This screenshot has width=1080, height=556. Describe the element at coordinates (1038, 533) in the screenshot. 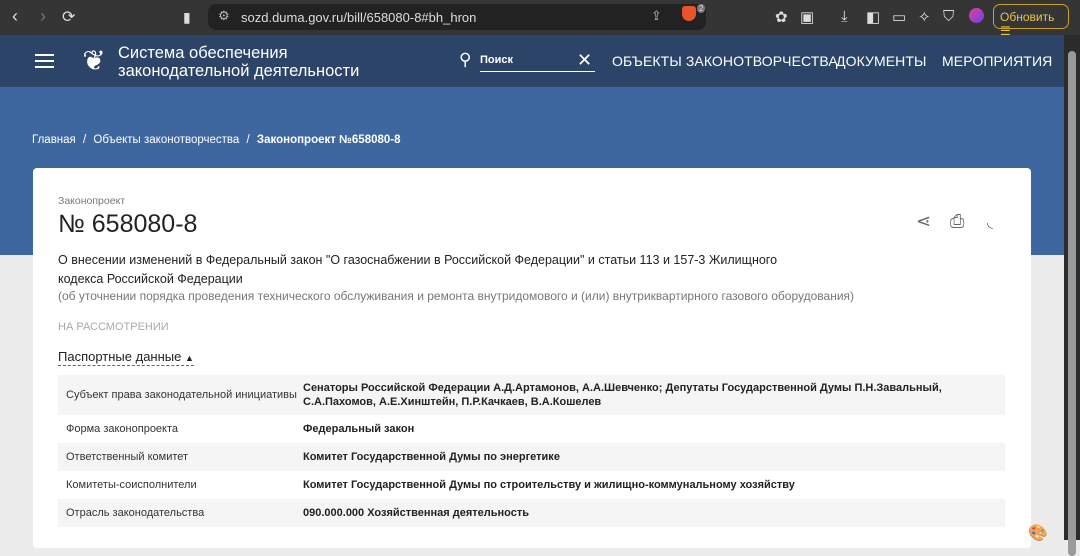

I see `palette-icon: 🎨` at that location.